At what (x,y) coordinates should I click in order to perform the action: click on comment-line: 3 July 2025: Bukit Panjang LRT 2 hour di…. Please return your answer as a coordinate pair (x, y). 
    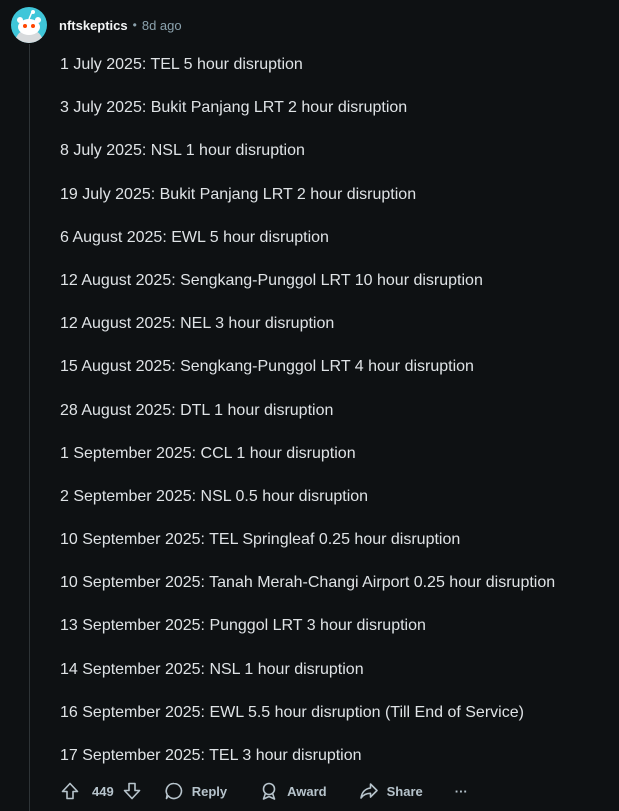
    Looking at the image, I should click on (234, 108).